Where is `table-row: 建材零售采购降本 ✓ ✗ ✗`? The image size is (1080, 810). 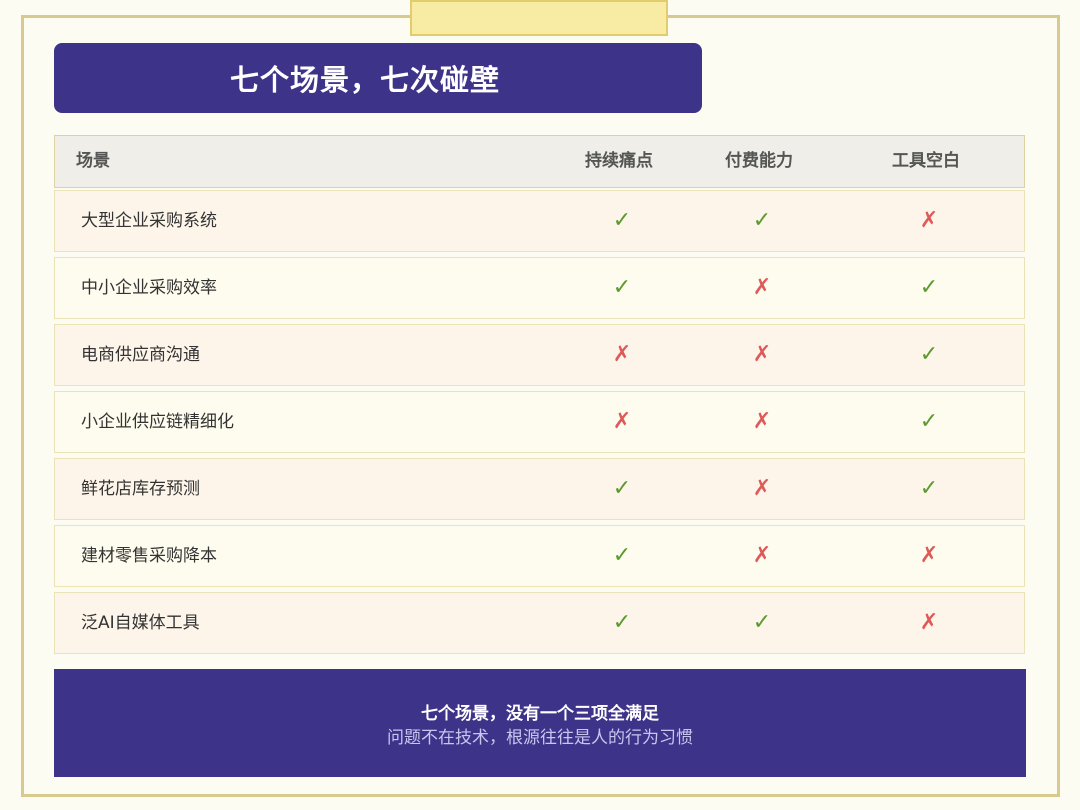
table-row: 建材零售采购降本 ✓ ✗ ✗ is located at coordinates (539, 556).